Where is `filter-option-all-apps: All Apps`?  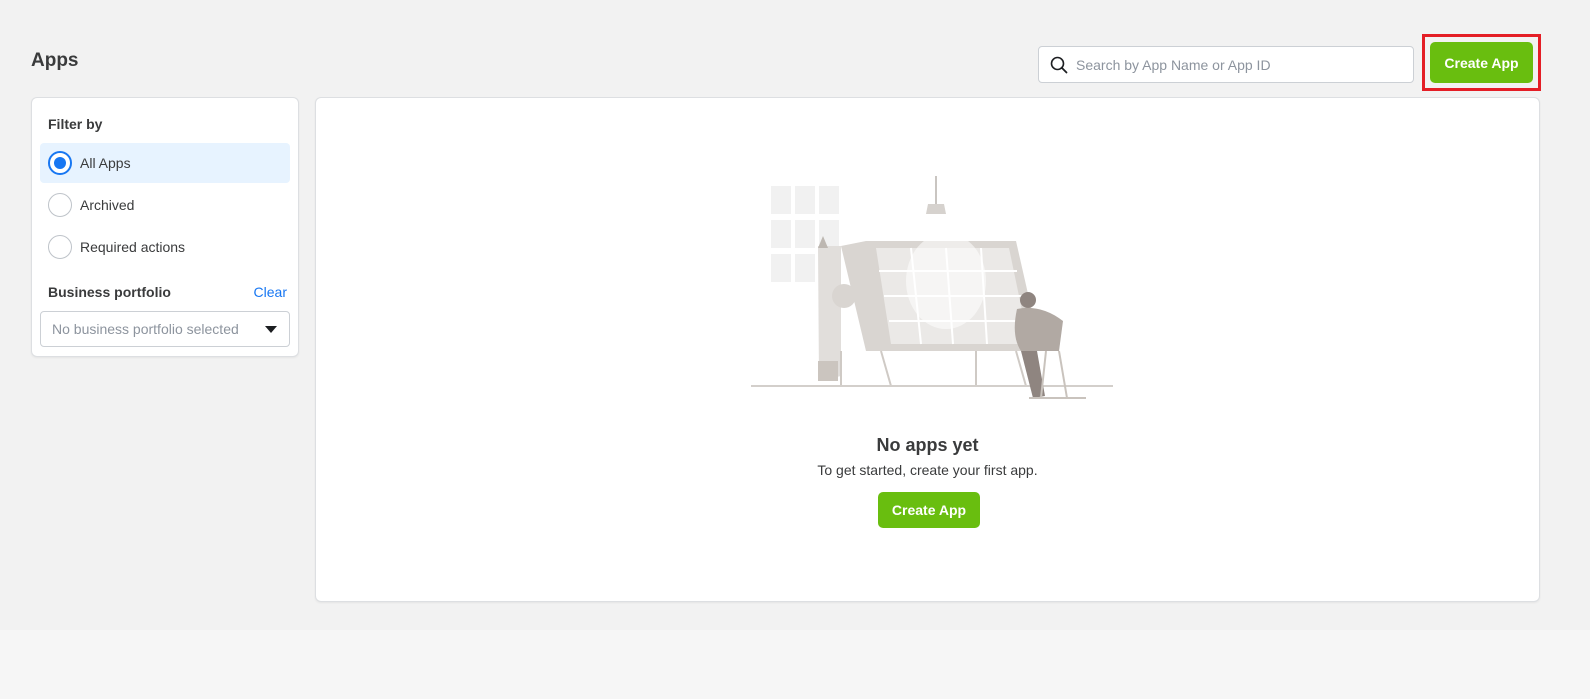
filter-option-all-apps: All Apps is located at coordinates (165, 163).